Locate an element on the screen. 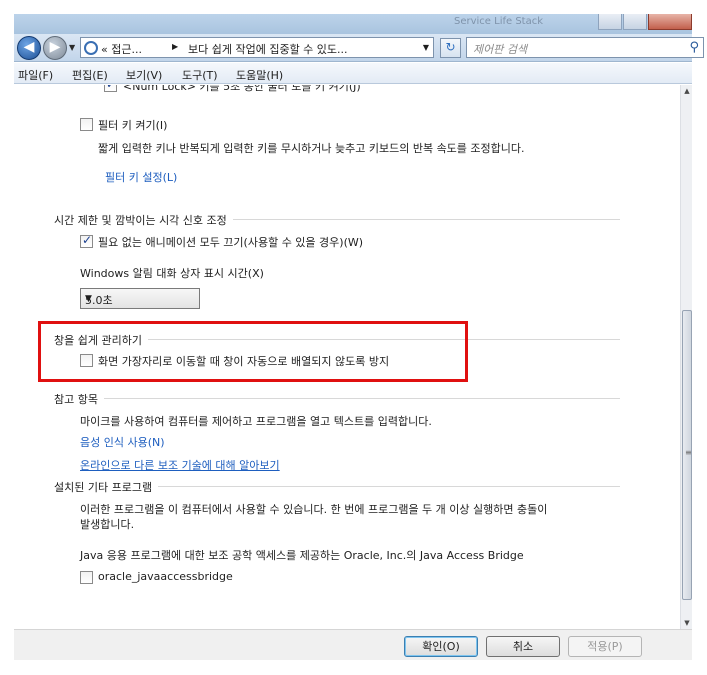 The image size is (707, 675). highlight-box is located at coordinates (253, 351).